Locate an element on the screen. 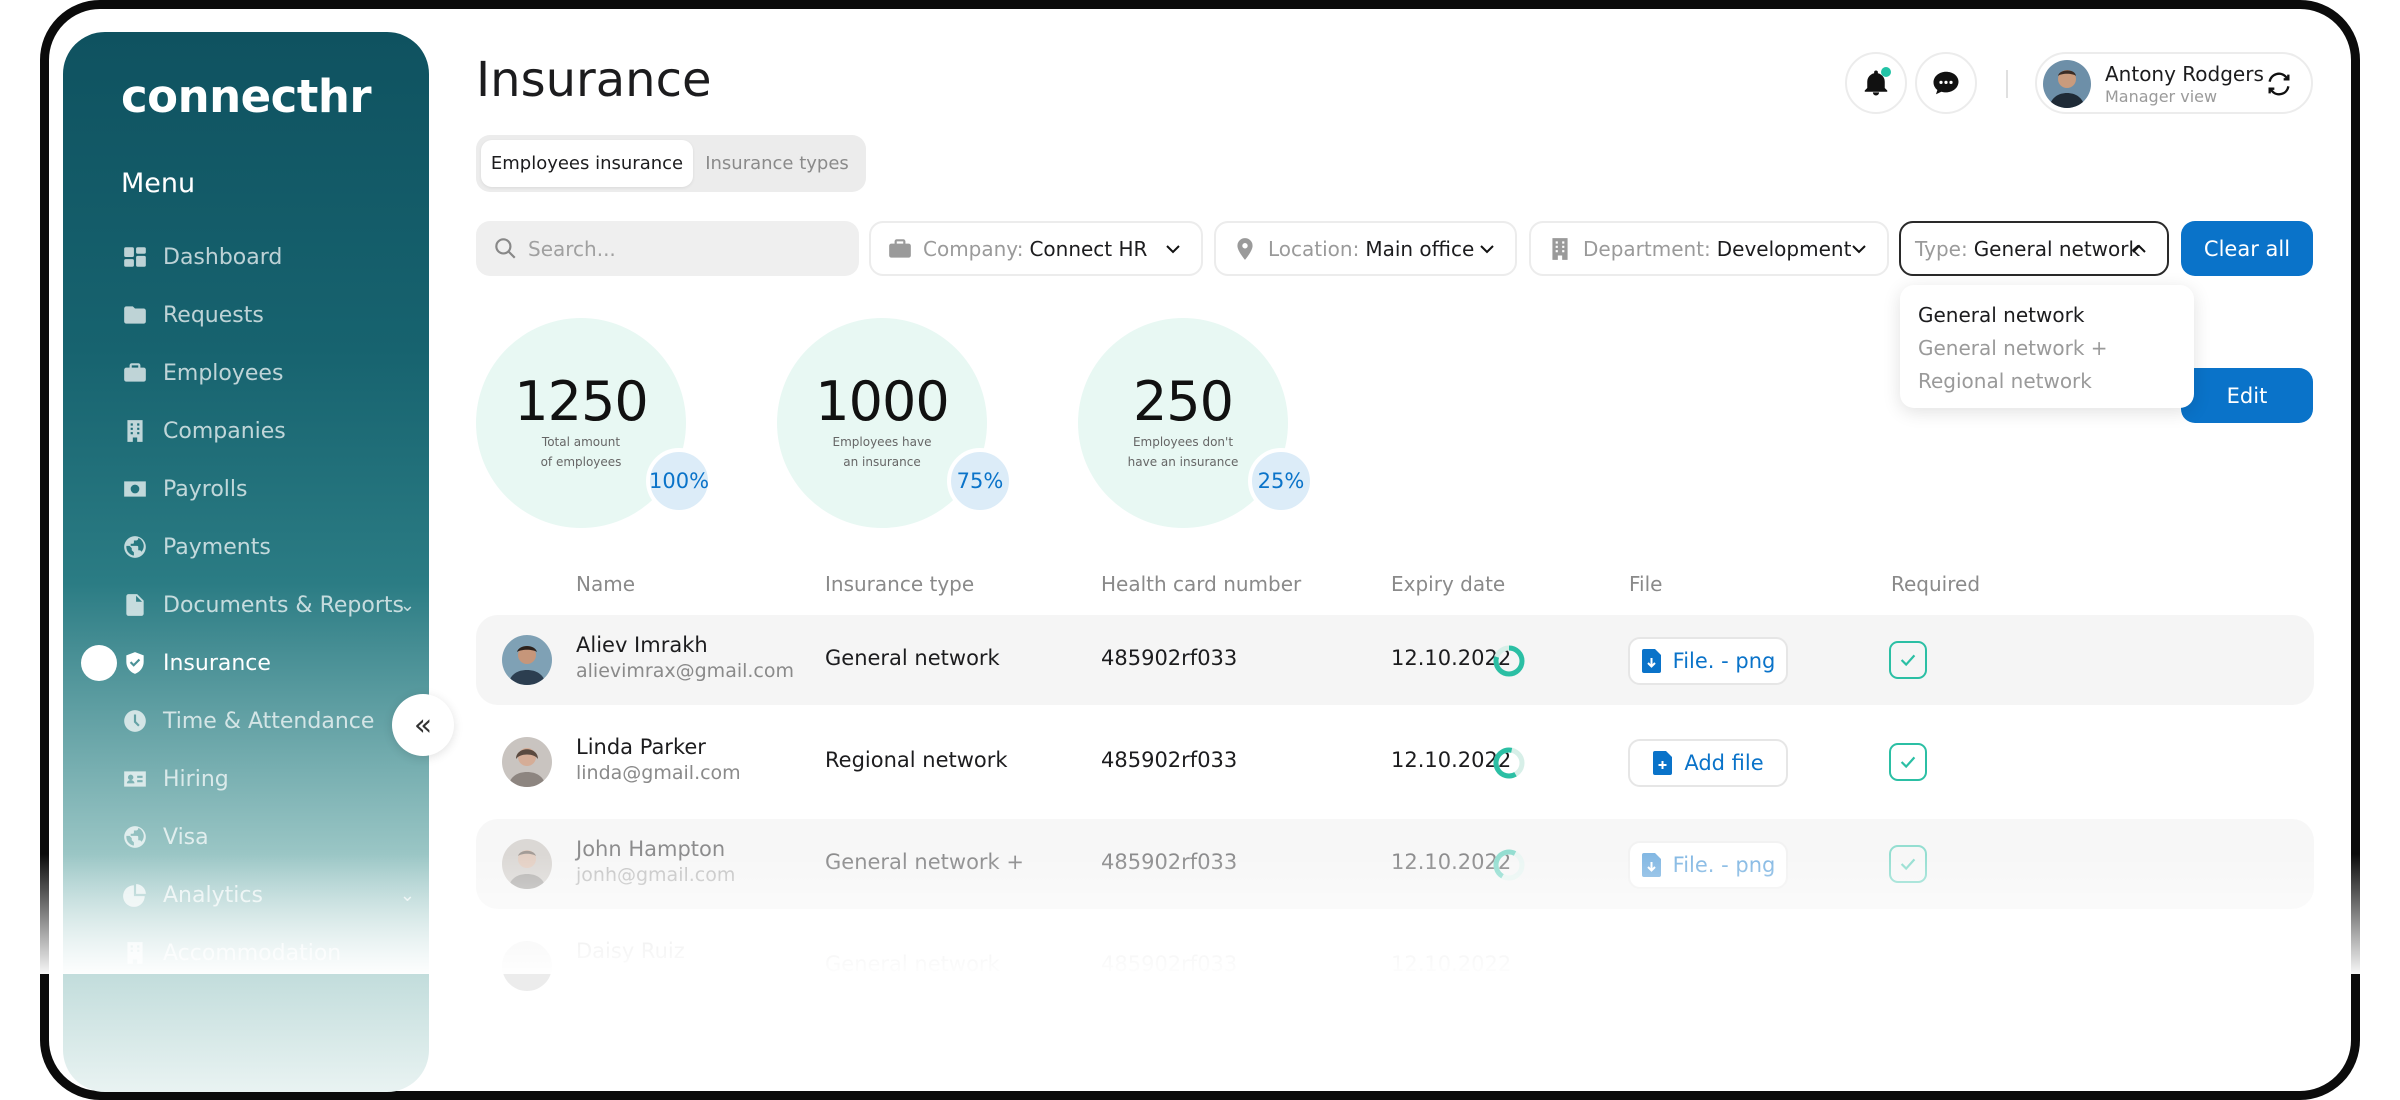 The image size is (2400, 1100). stat-value: 1000 is located at coordinates (882, 401).